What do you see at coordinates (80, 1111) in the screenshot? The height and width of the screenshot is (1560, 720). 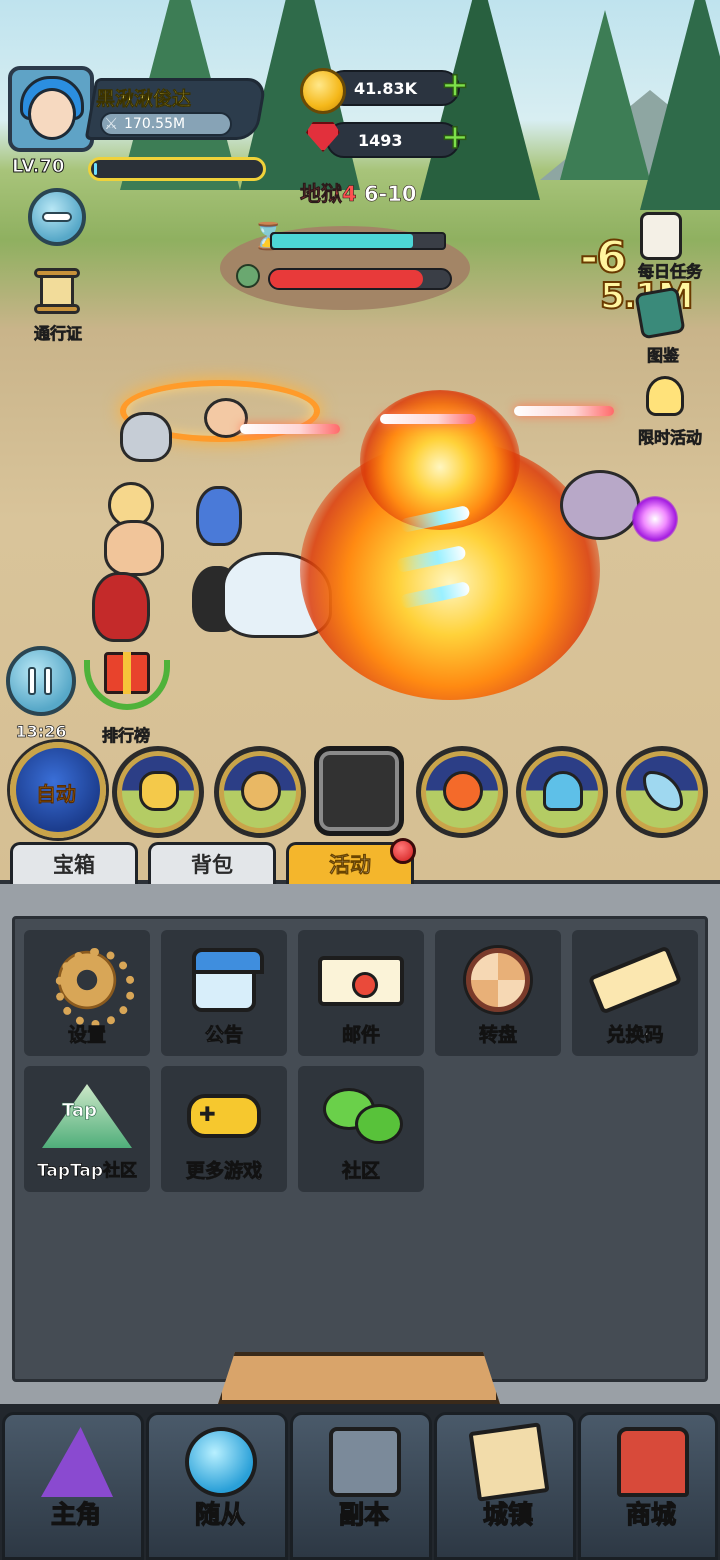 I see `taptap-icon-text: Tap` at bounding box center [80, 1111].